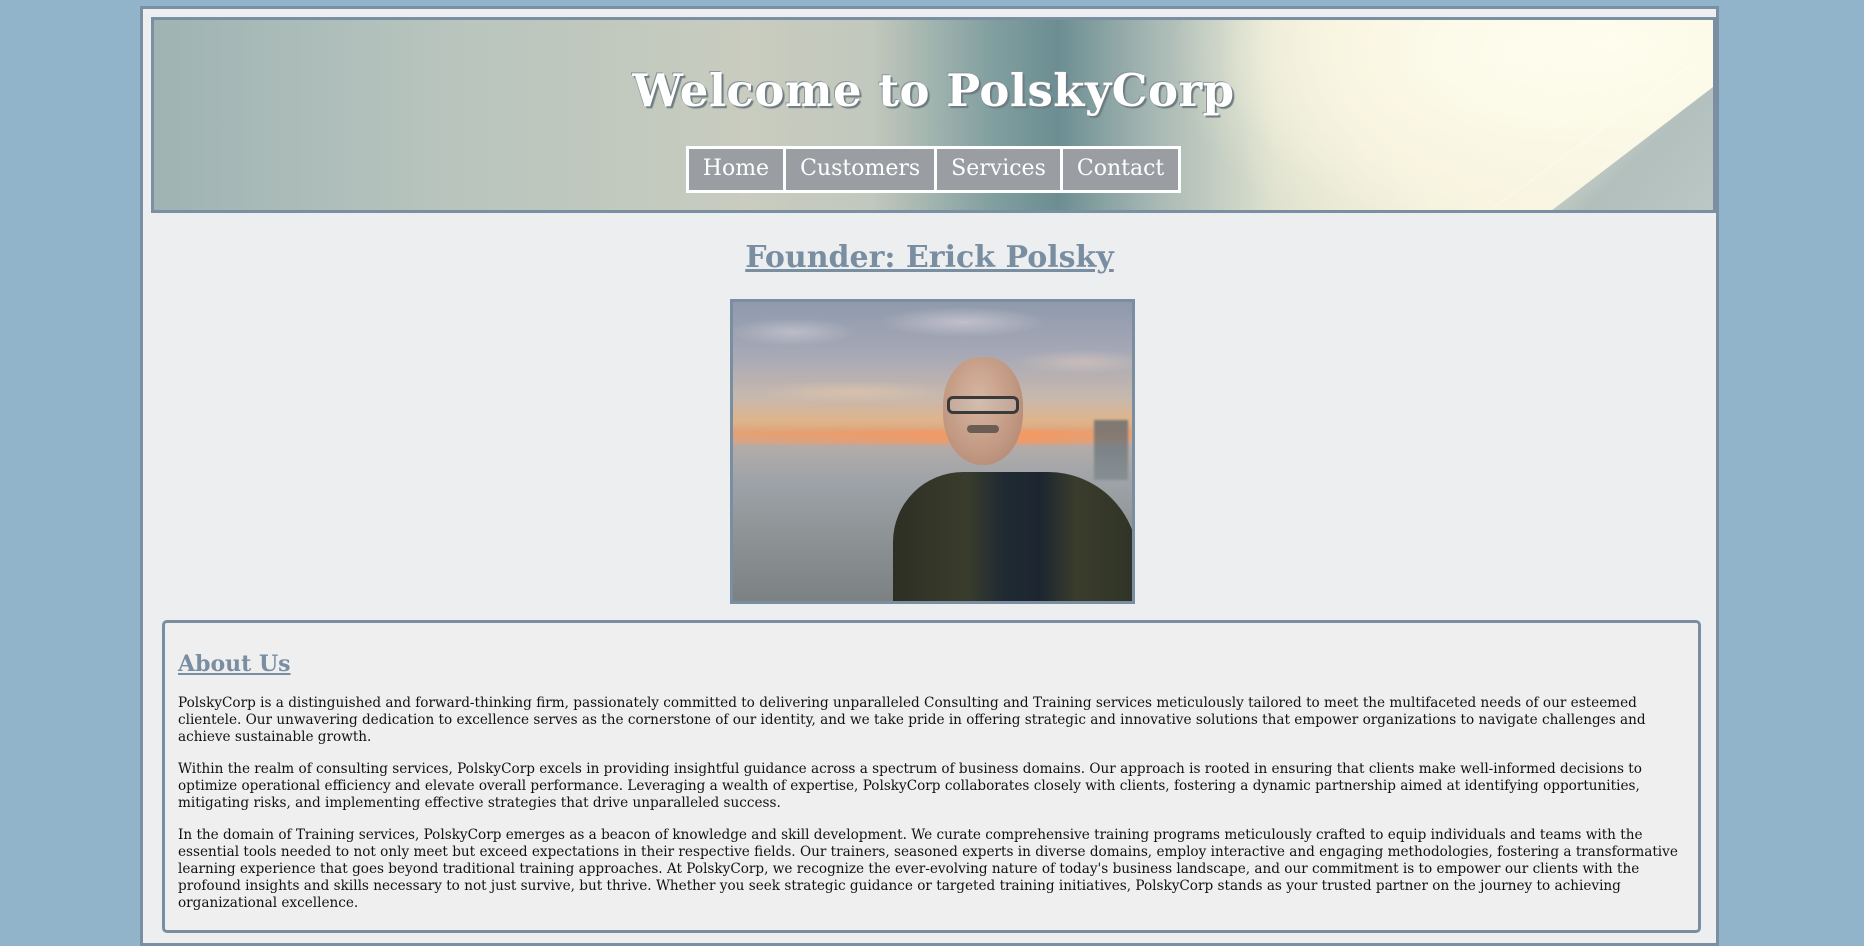  I want to click on nav-contact-link: Contact, so click(1120, 169).